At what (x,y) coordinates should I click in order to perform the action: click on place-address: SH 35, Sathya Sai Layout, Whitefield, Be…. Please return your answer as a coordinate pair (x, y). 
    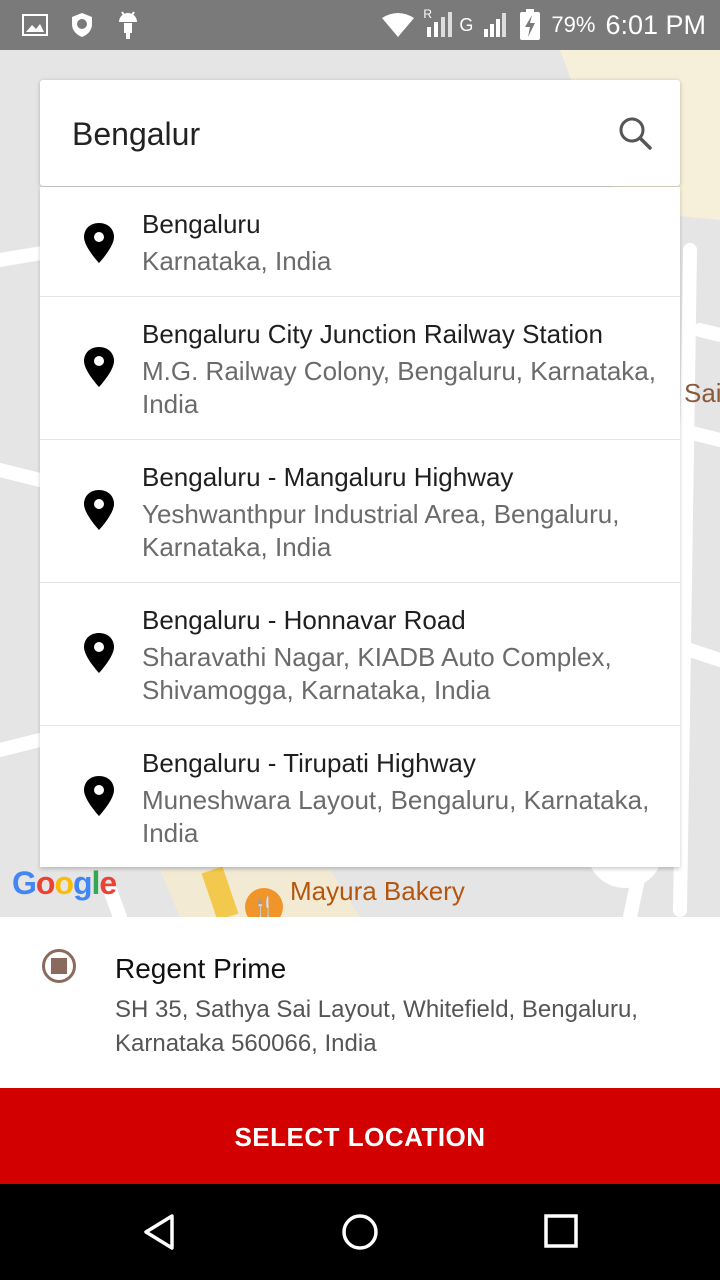
    Looking at the image, I should click on (376, 1026).